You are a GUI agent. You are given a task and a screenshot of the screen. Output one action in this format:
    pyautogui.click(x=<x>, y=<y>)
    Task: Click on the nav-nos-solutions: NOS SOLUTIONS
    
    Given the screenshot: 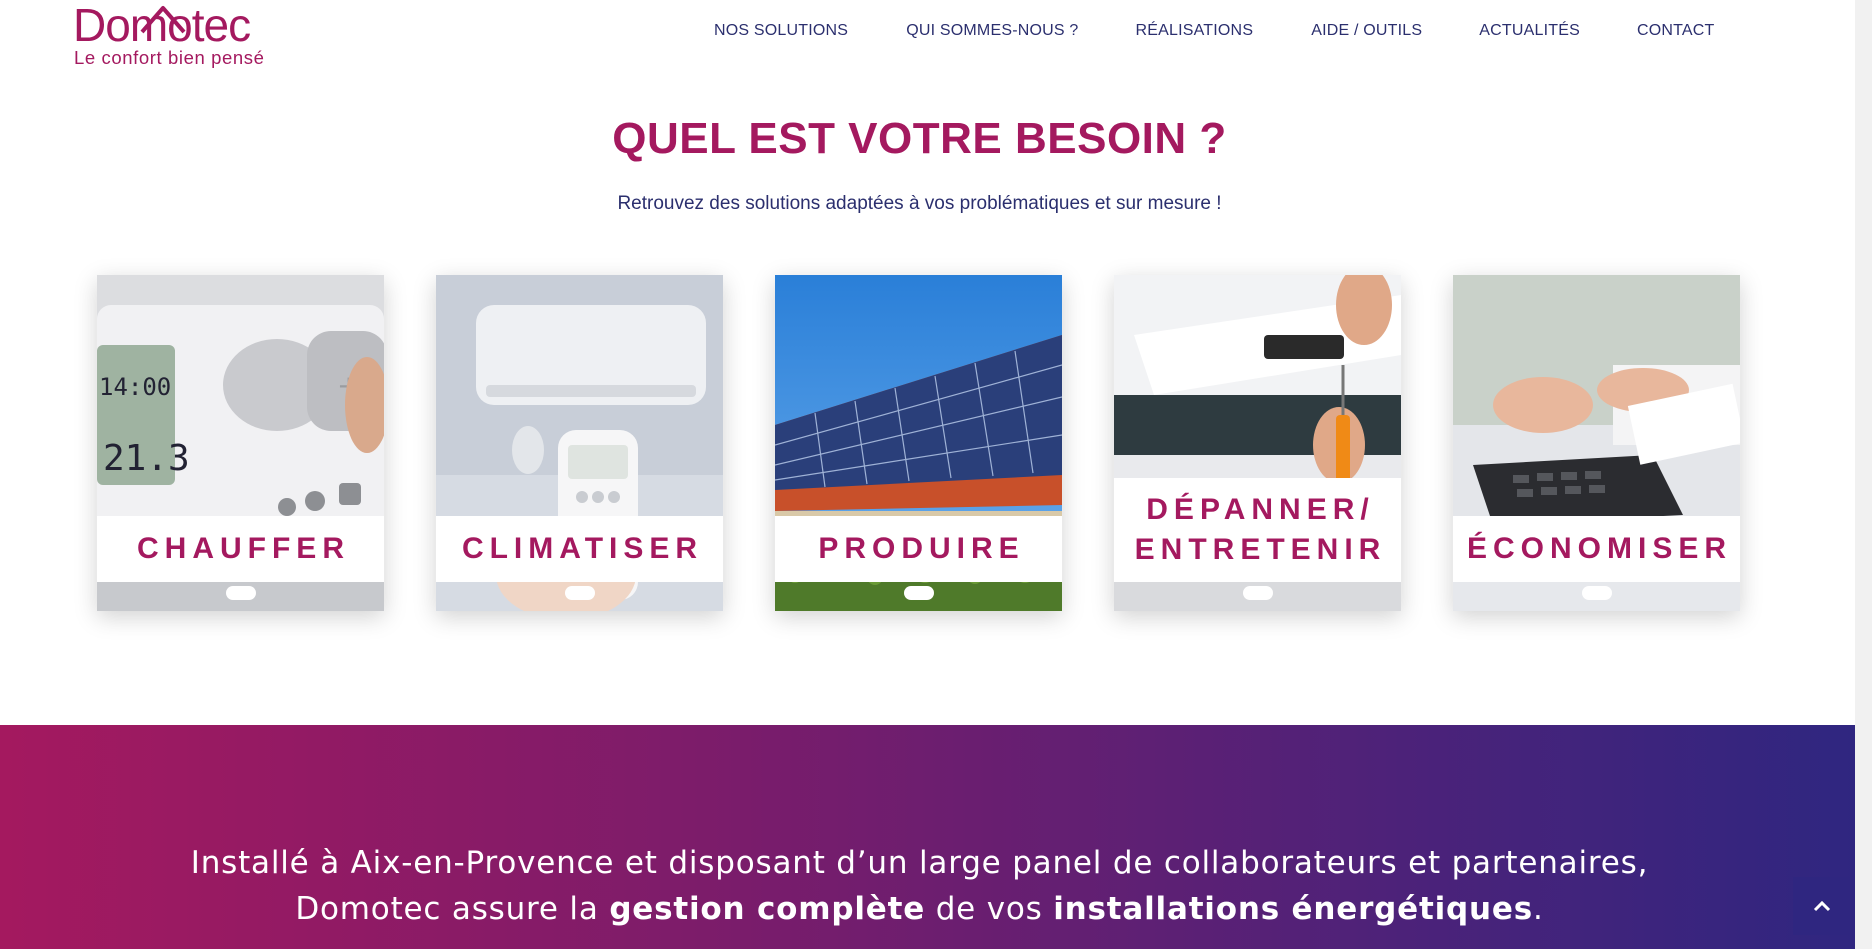 What is the action you would take?
    pyautogui.click(x=781, y=31)
    